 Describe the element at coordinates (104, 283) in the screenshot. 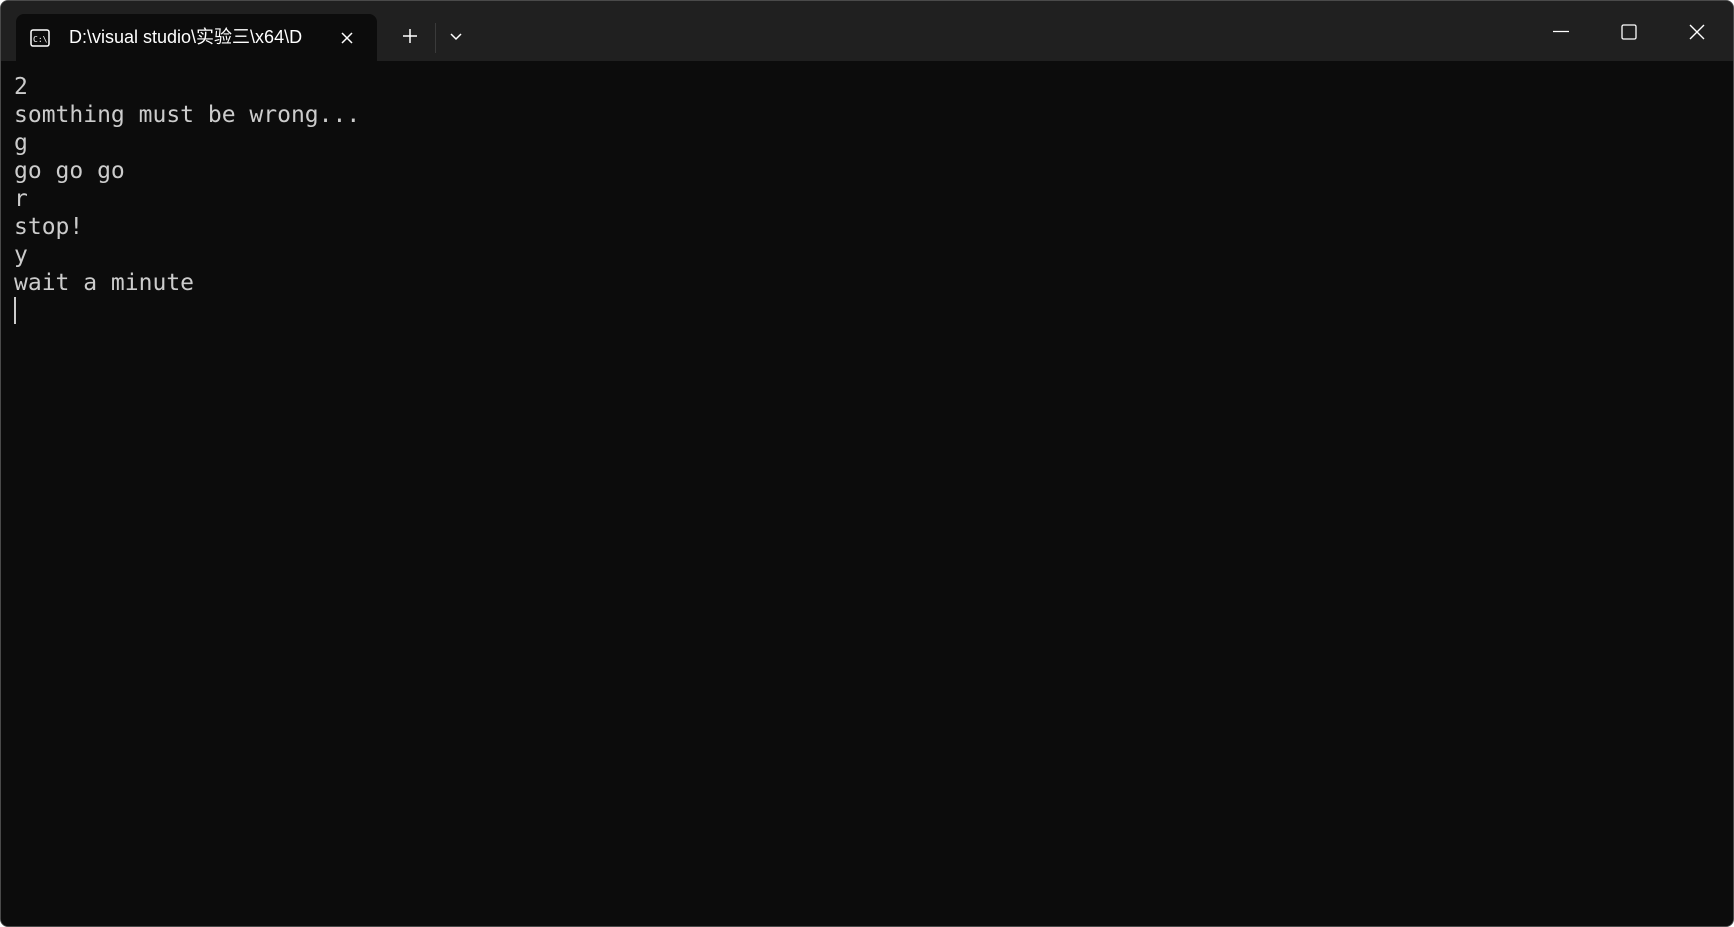

I see `output-line: wait a minute` at that location.